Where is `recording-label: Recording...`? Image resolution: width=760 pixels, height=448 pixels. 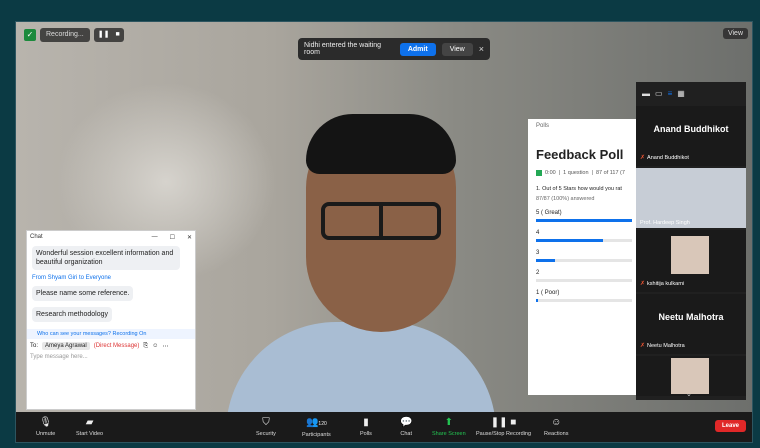
recording-label: Recording... is located at coordinates (65, 34).